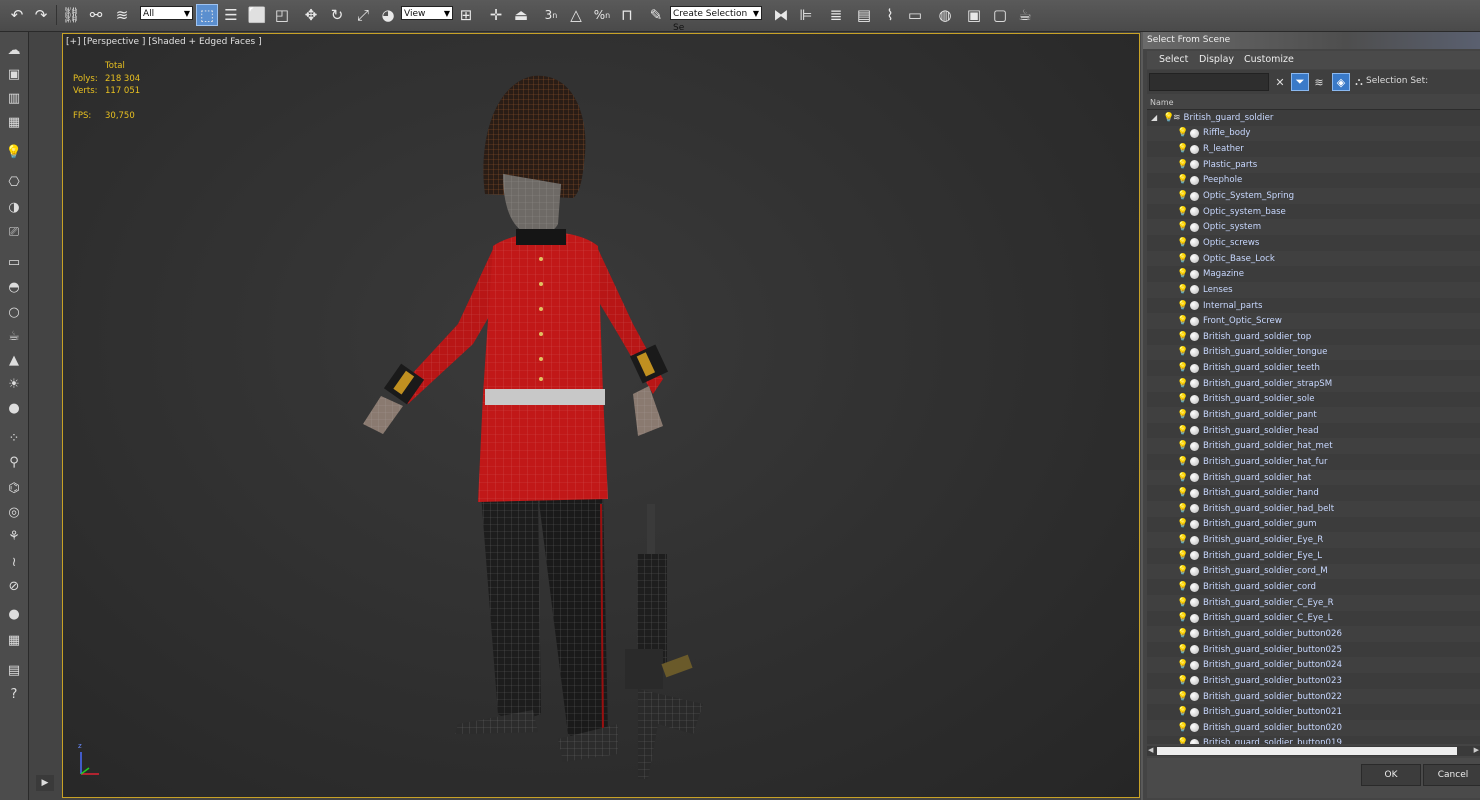 The height and width of the screenshot is (800, 1480). I want to click on list-item: 💡 British_guard_soldier_button020, so click(1313, 727).